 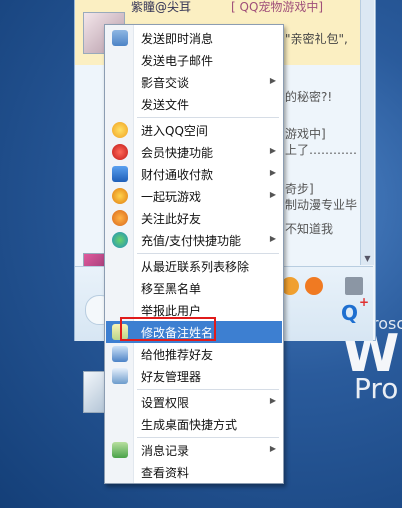 I want to click on menu-item-report-user: 举报此用户, so click(x=194, y=310).